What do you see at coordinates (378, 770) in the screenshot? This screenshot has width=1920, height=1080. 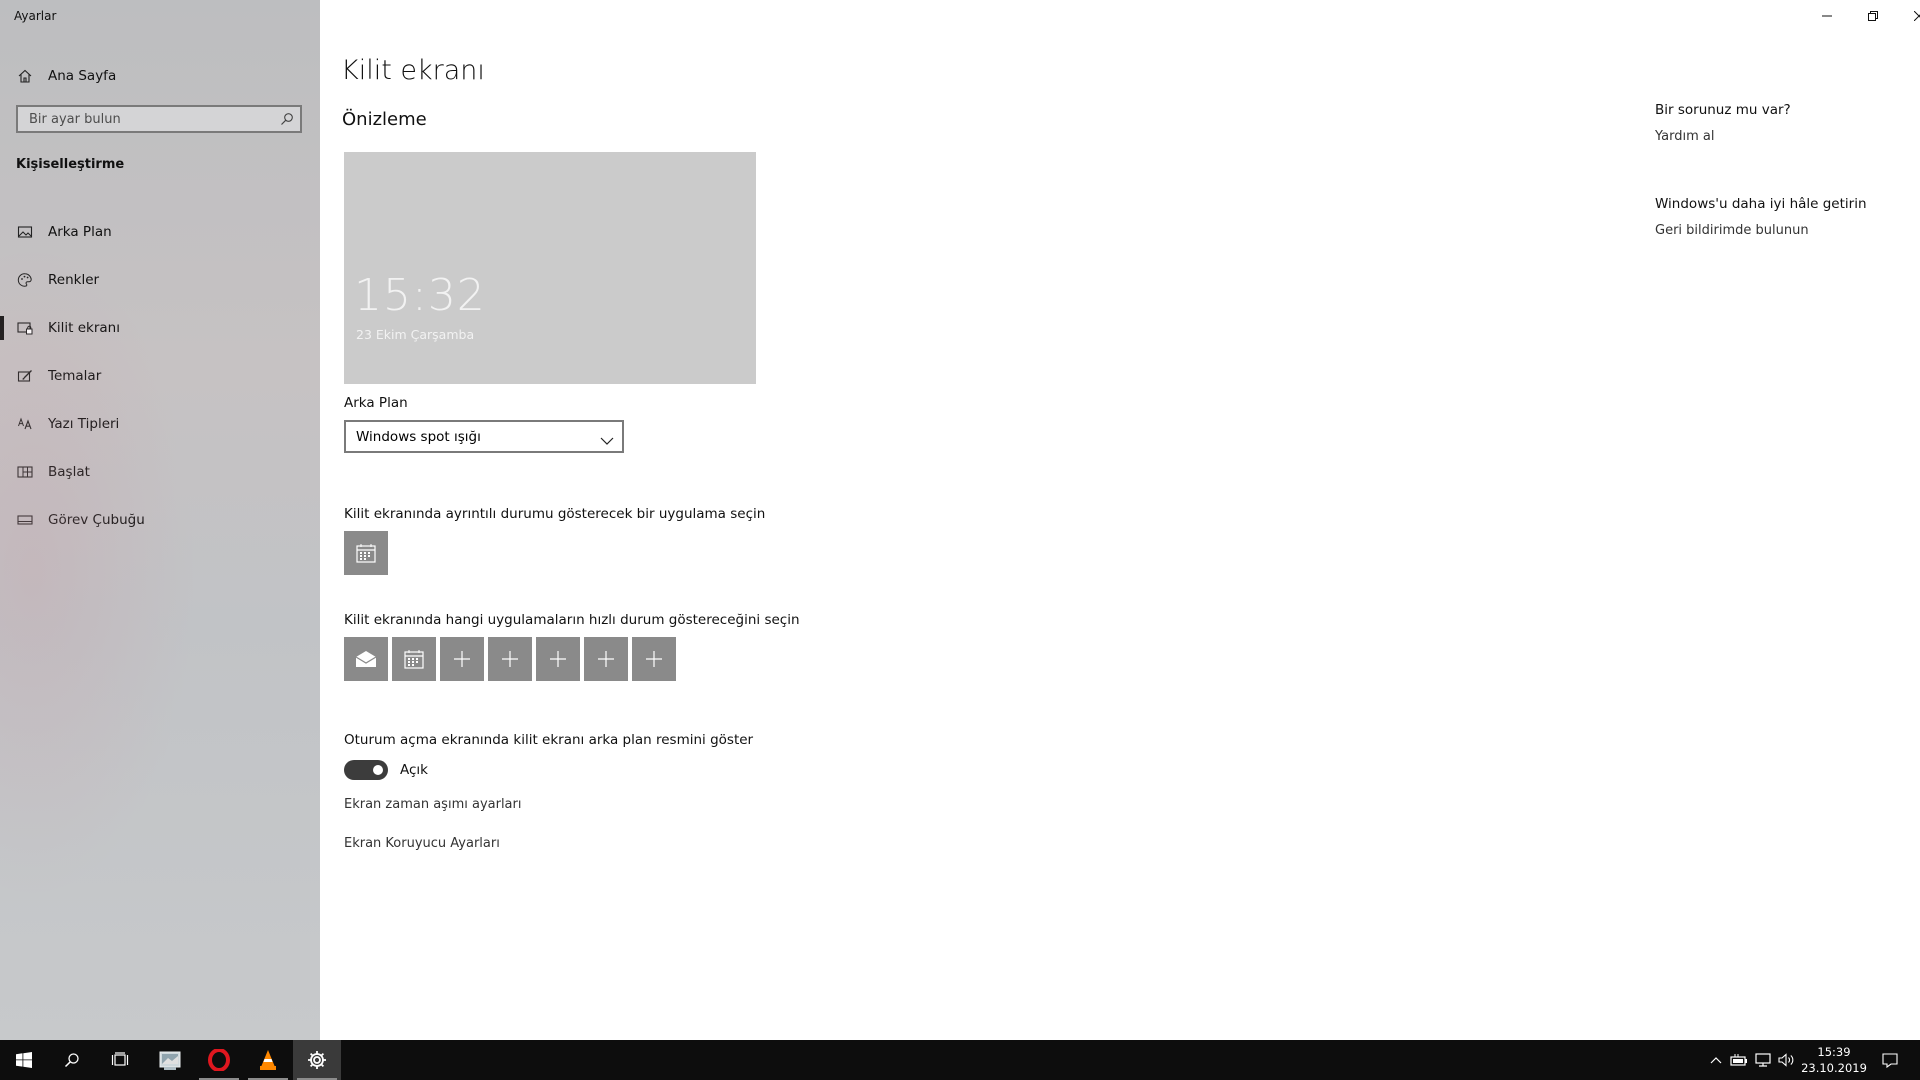 I see `toggle-knob` at bounding box center [378, 770].